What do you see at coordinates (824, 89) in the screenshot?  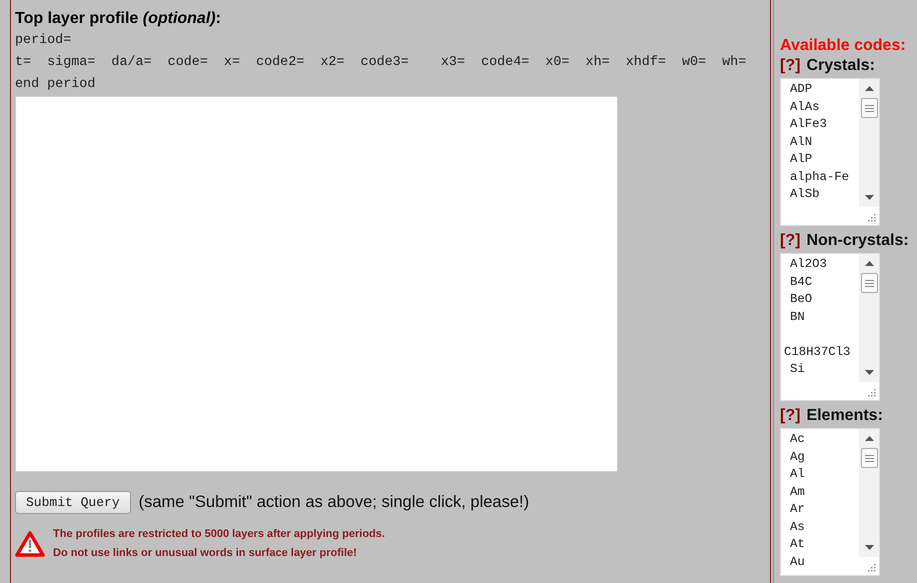 I see `code-option: ADP` at bounding box center [824, 89].